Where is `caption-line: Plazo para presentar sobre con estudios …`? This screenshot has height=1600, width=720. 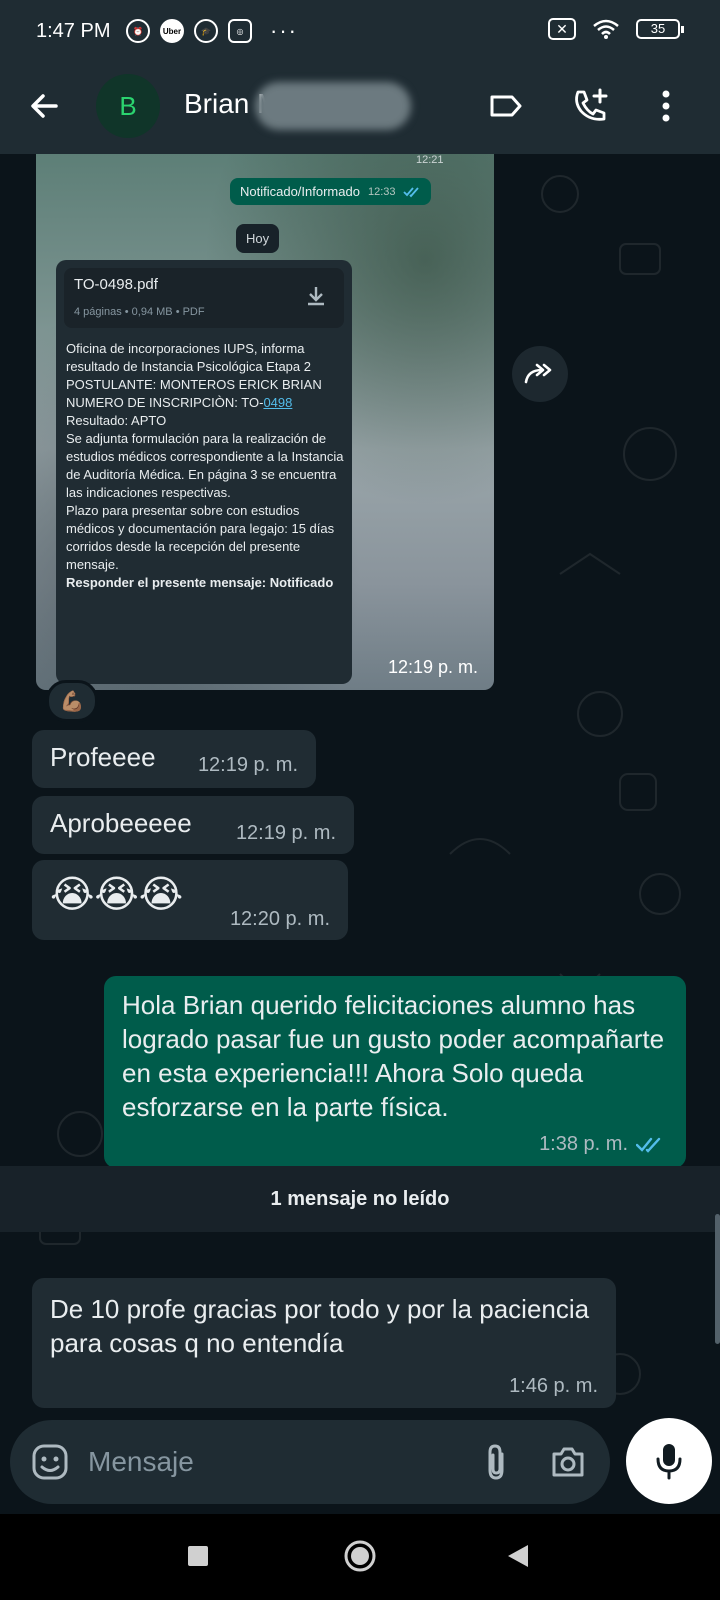
caption-line: Plazo para presentar sobre con estudios … is located at coordinates (200, 537).